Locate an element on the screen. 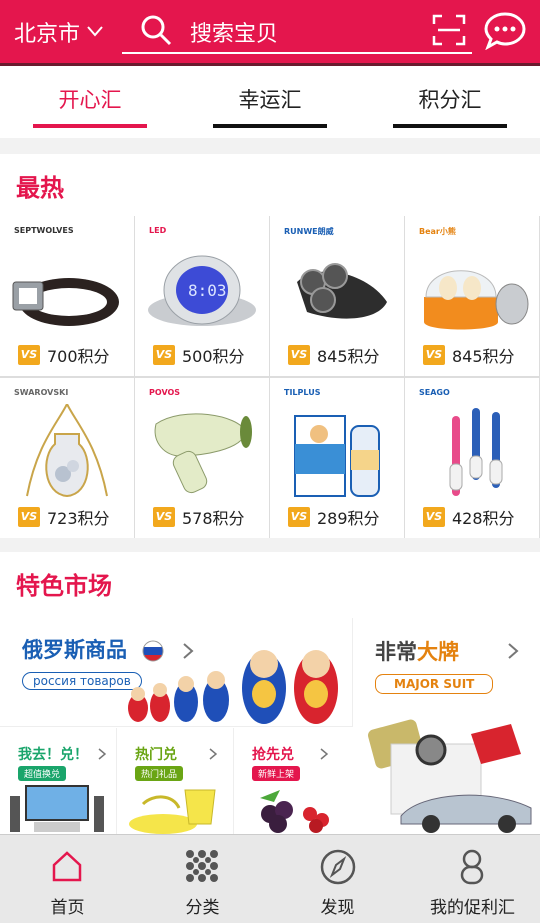 This screenshot has height=923, width=540. fruit-image is located at coordinates (294, 811).